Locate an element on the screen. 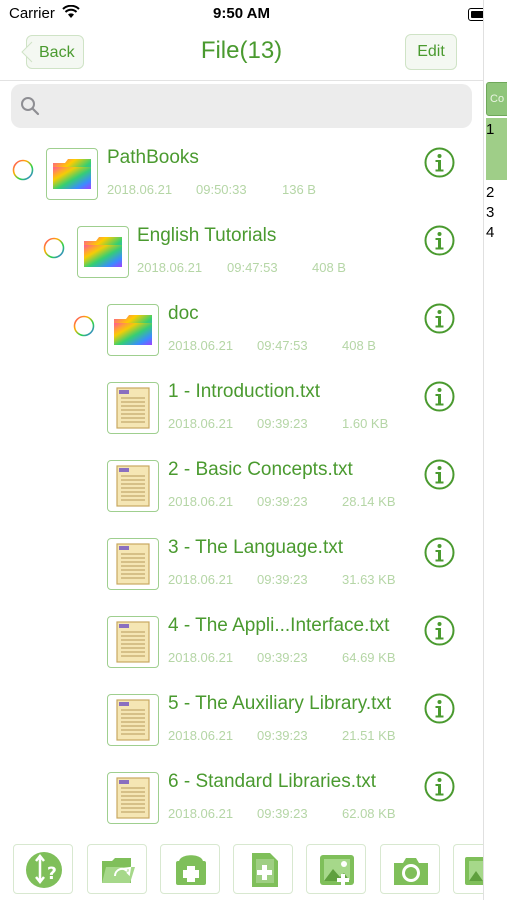 The height and width of the screenshot is (900, 507). bottom-toolbar: ? is located at coordinates (241, 868).